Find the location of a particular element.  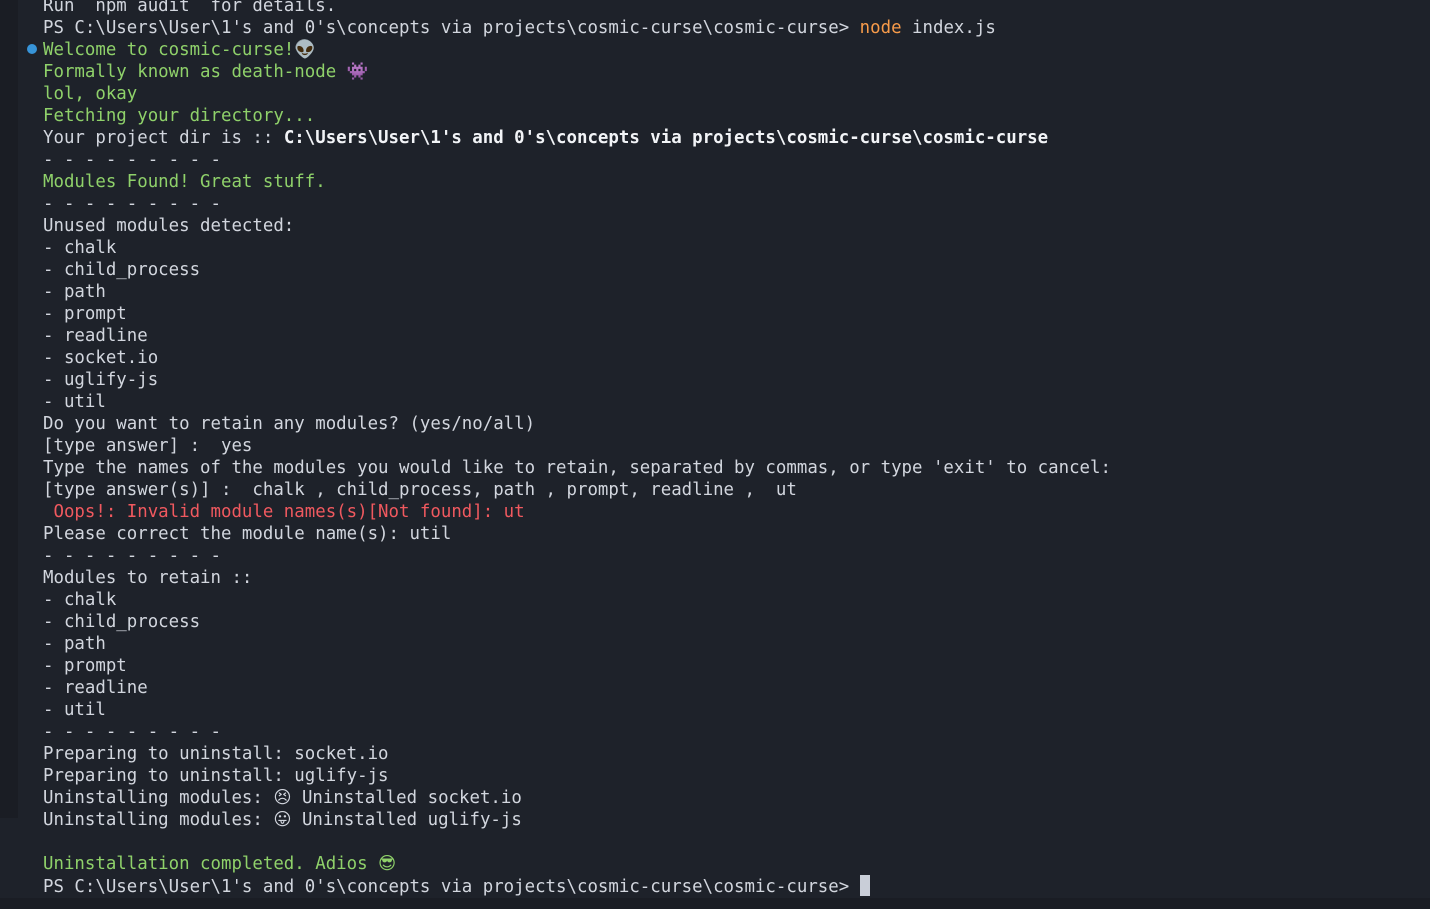

terminal-line: Preparing to uninstall: socket.io is located at coordinates (216, 754).